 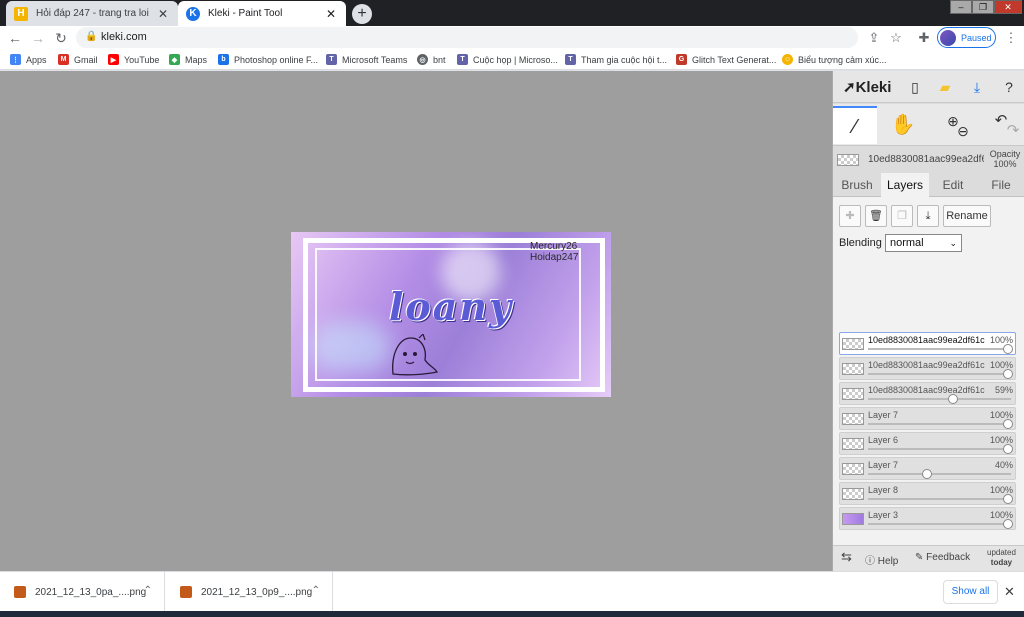 What do you see at coordinates (902, 216) in the screenshot?
I see `duplicate-layer-icon: ❐` at bounding box center [902, 216].